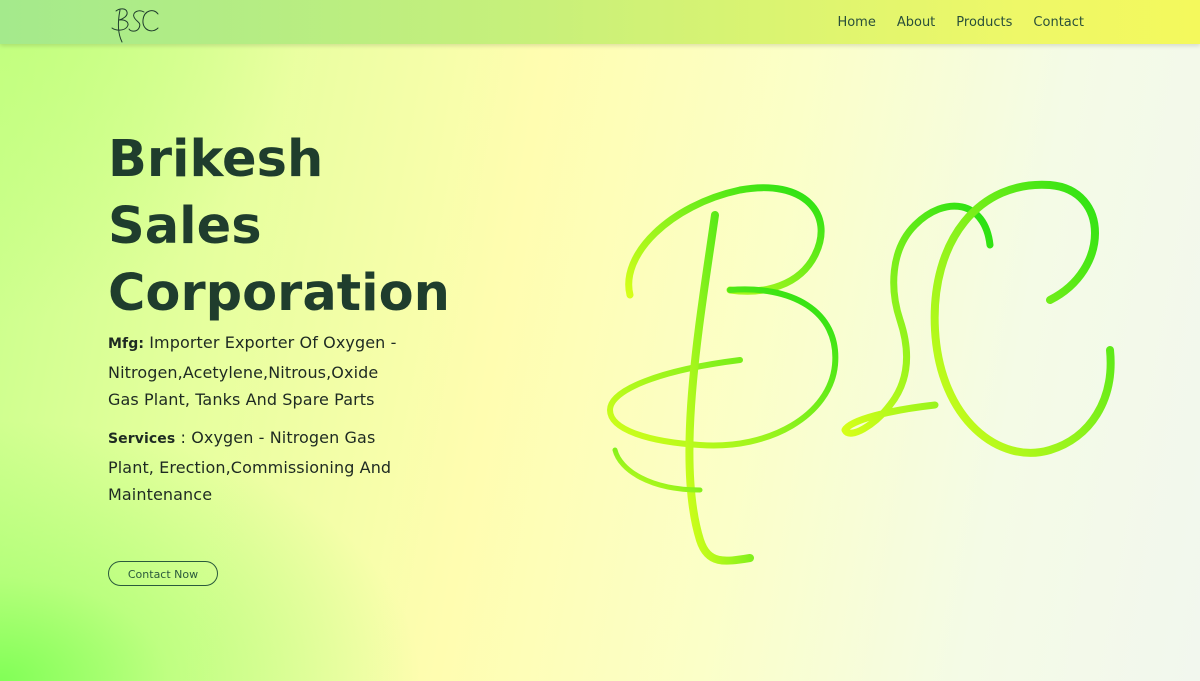  I want to click on nav-home-link: Home, so click(856, 22).